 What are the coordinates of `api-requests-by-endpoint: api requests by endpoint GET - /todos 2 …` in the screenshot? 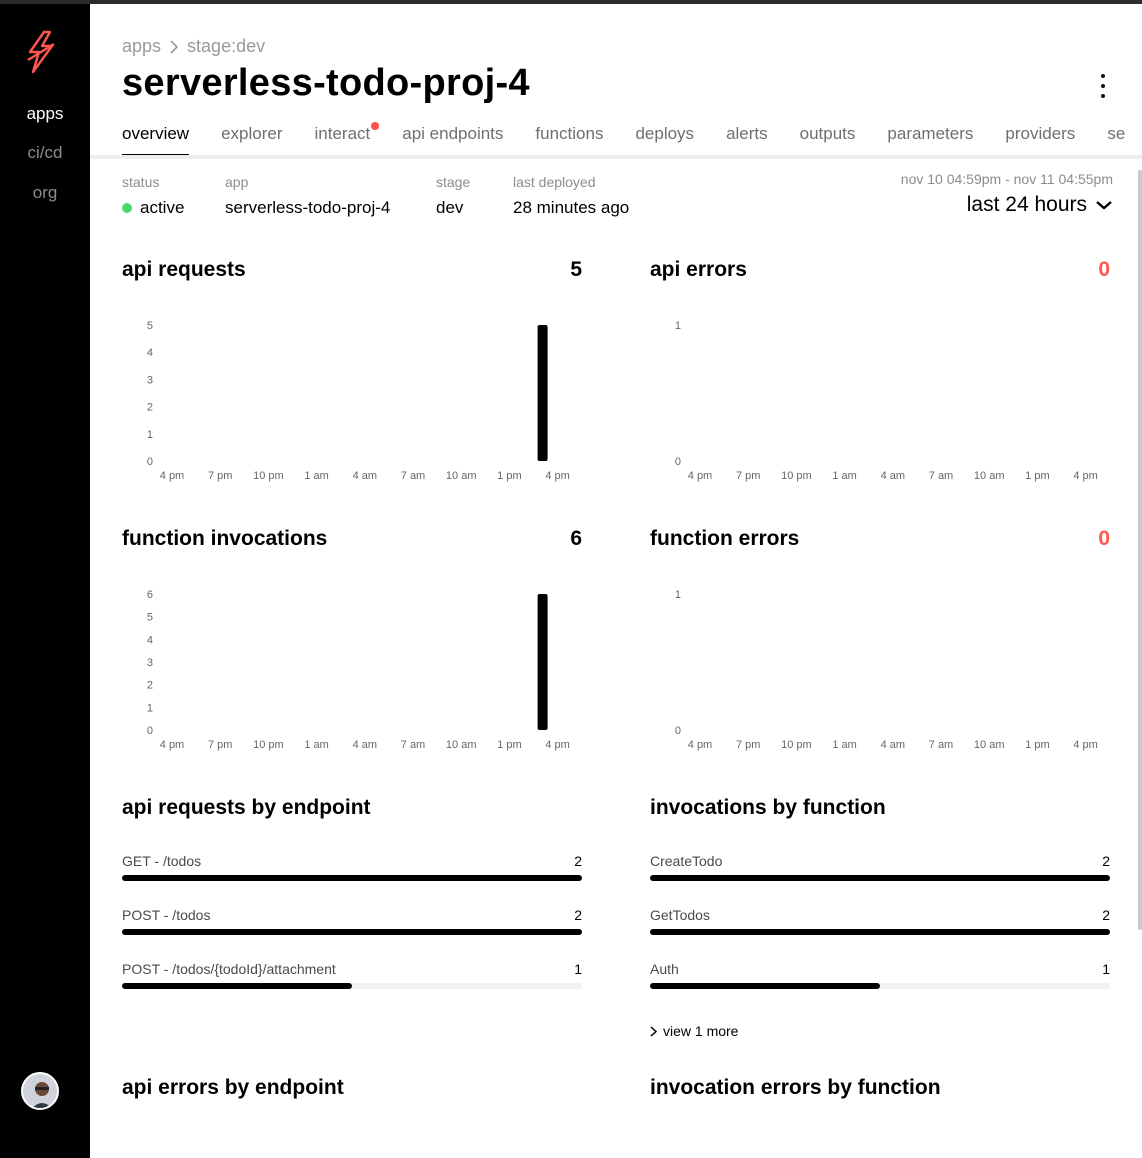 It's located at (352, 896).